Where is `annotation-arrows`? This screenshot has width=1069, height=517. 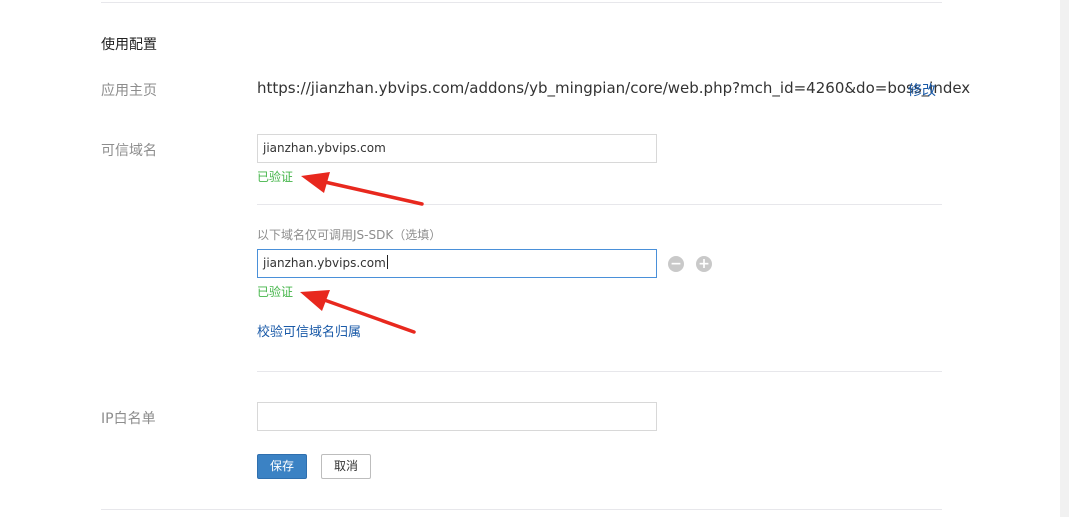
annotation-arrows is located at coordinates (362, 253).